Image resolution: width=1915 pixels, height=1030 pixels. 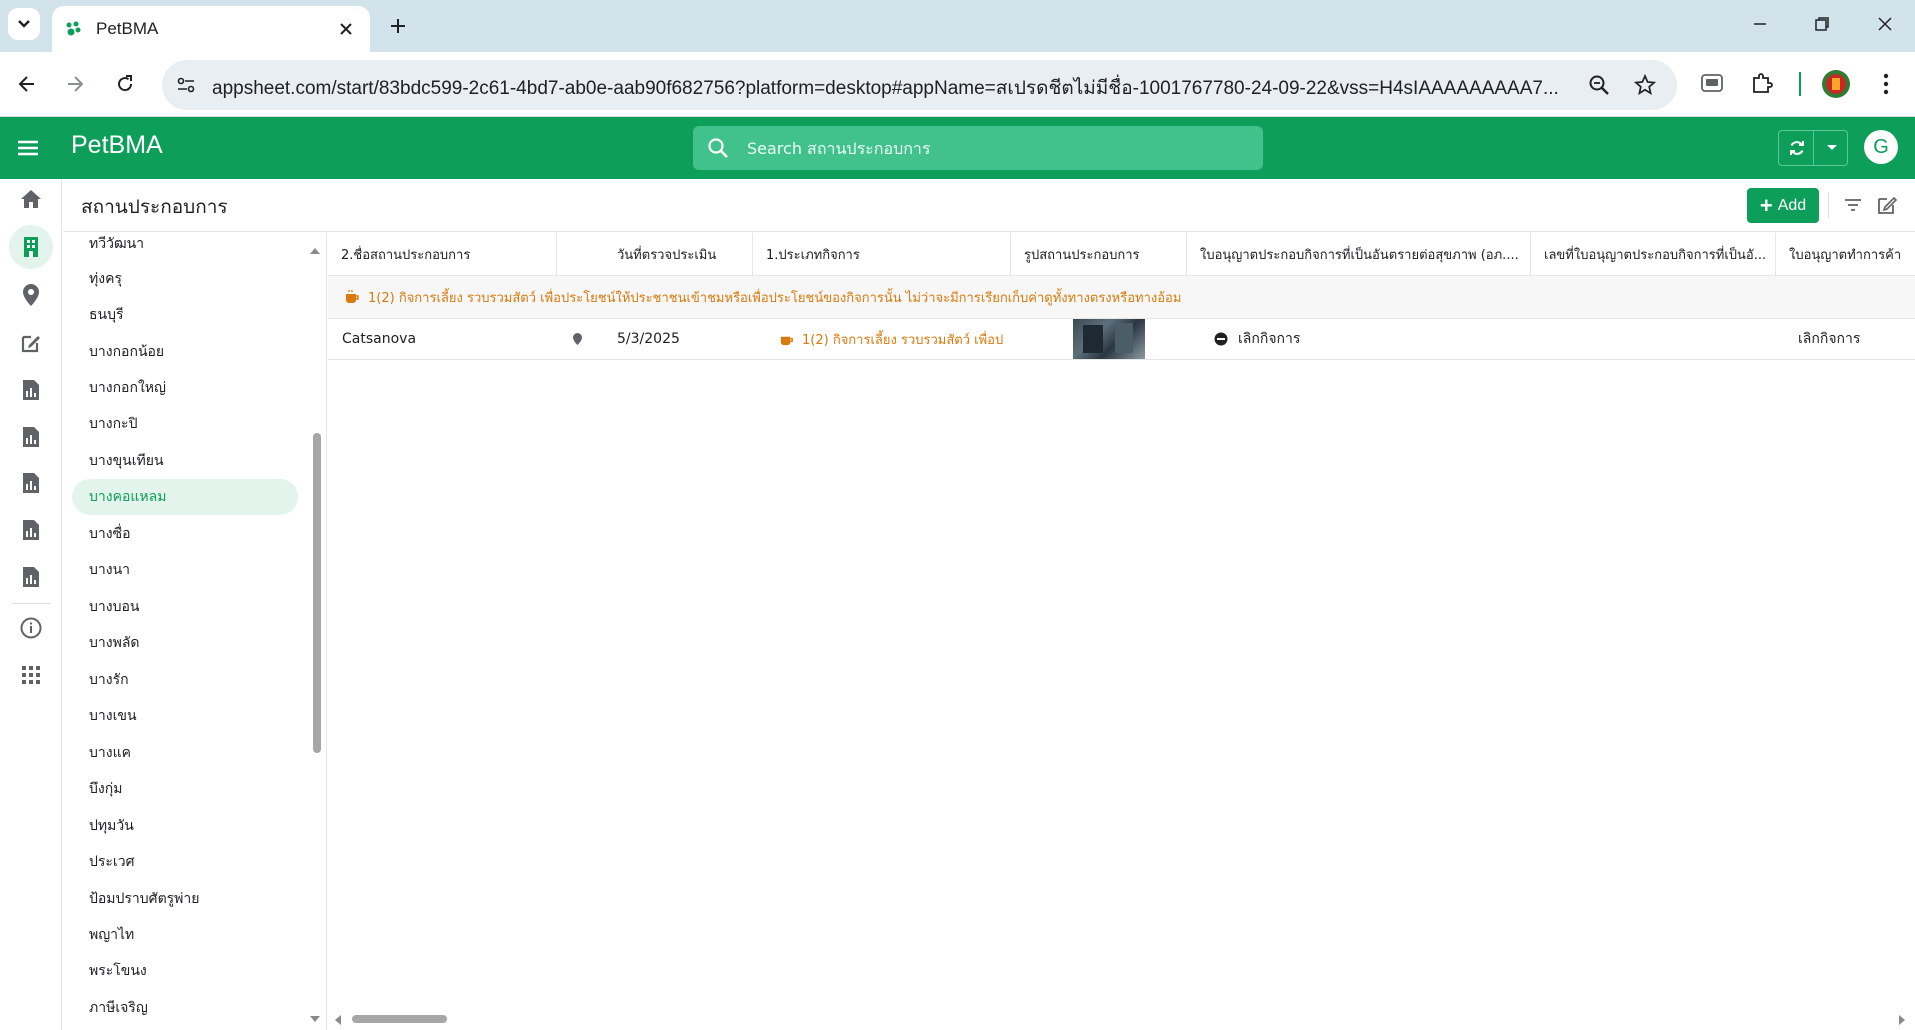 What do you see at coordinates (185, 607) in the screenshot?
I see `group-item: บางบอน` at bounding box center [185, 607].